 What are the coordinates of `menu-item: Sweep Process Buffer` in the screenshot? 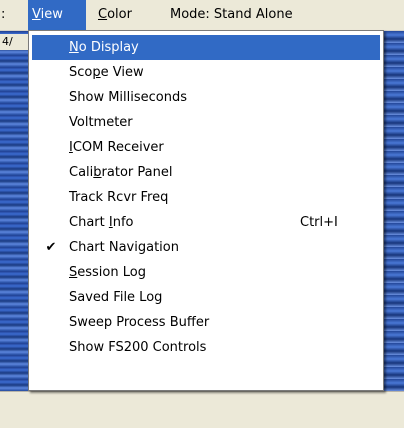 It's located at (206, 322).